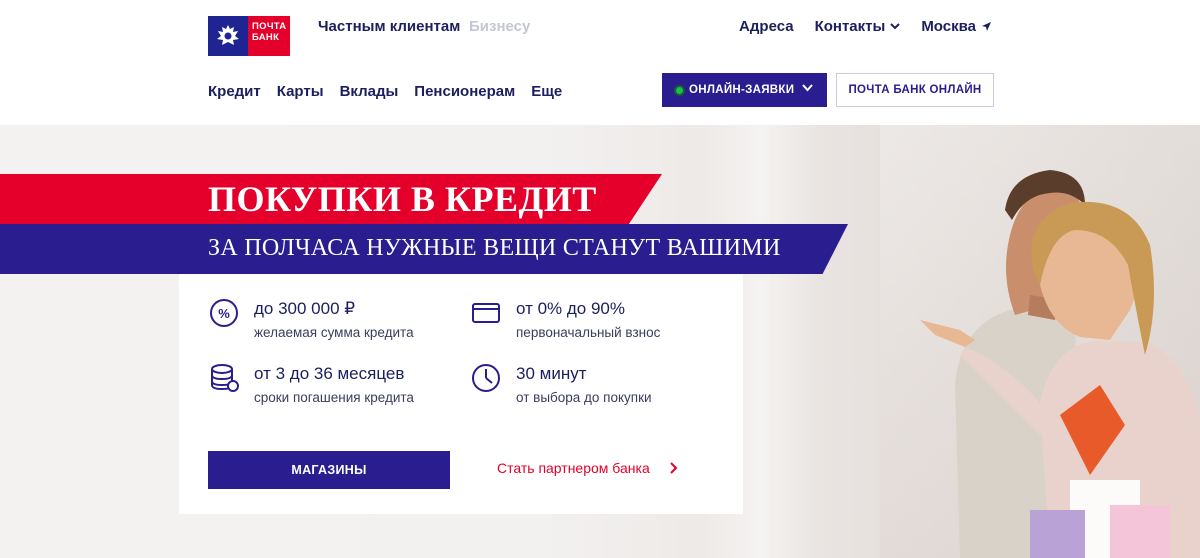 Image resolution: width=1200 pixels, height=558 pixels. Describe the element at coordinates (305, 308) in the screenshot. I see `feature-amount-title: до 300 000 ₽` at that location.